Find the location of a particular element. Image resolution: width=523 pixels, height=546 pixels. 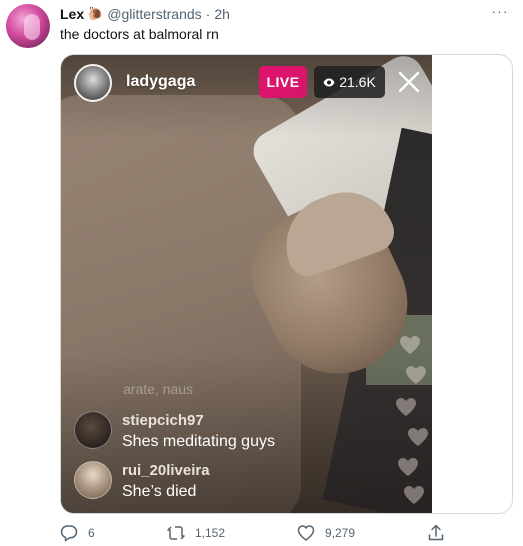

author-handle: @glitterstrands is located at coordinates (154, 14).